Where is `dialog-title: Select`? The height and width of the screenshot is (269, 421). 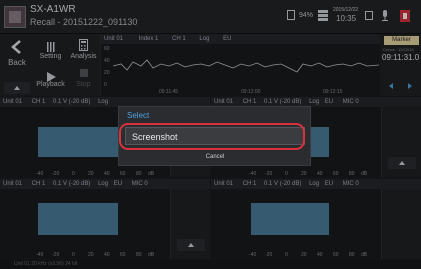 dialog-title: Select is located at coordinates (138, 115).